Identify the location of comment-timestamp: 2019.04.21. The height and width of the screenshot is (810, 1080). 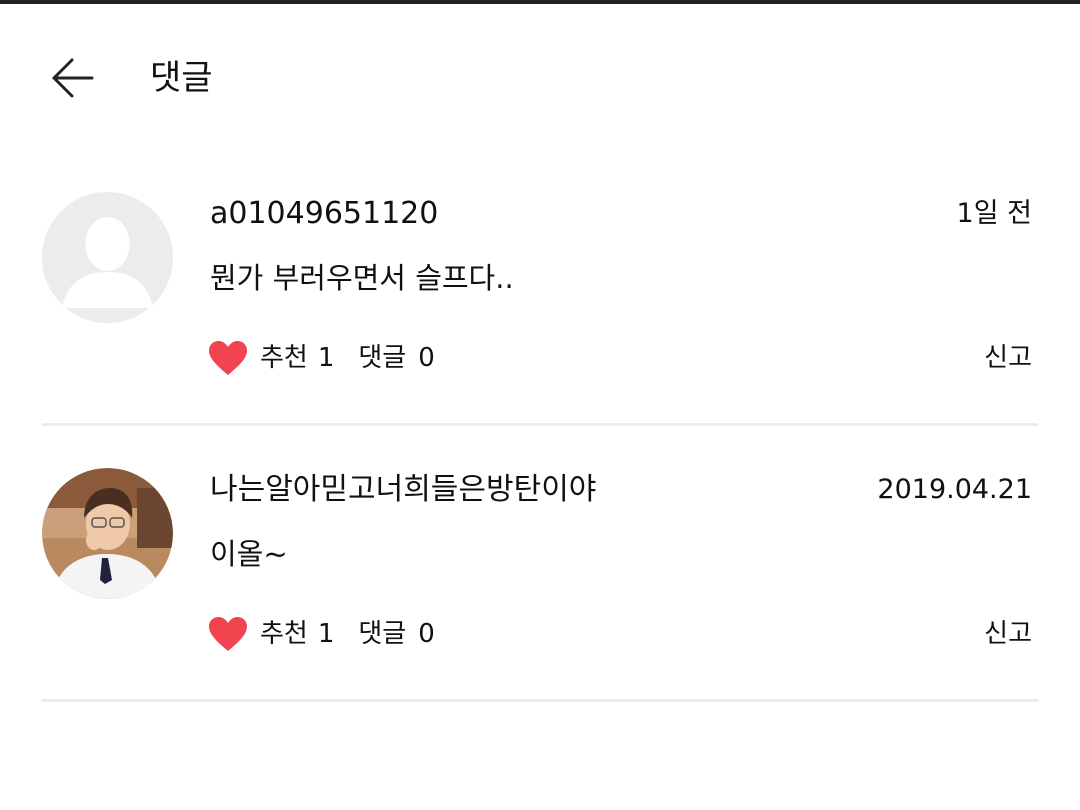
(954, 489).